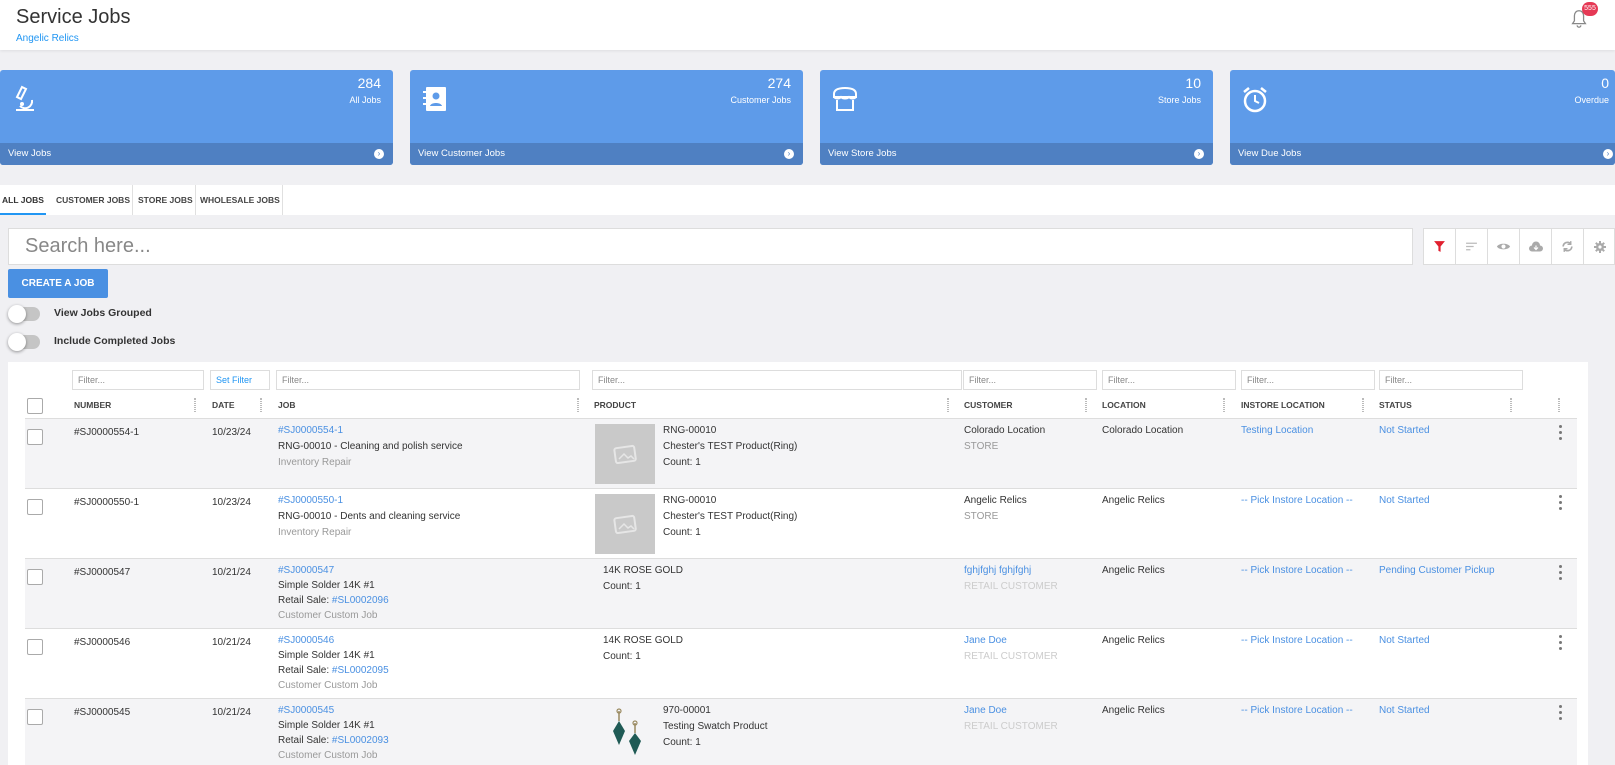 This screenshot has width=1615, height=765. What do you see at coordinates (1283, 405) in the screenshot?
I see `col-instore-location: INSTORE LOCATION` at bounding box center [1283, 405].